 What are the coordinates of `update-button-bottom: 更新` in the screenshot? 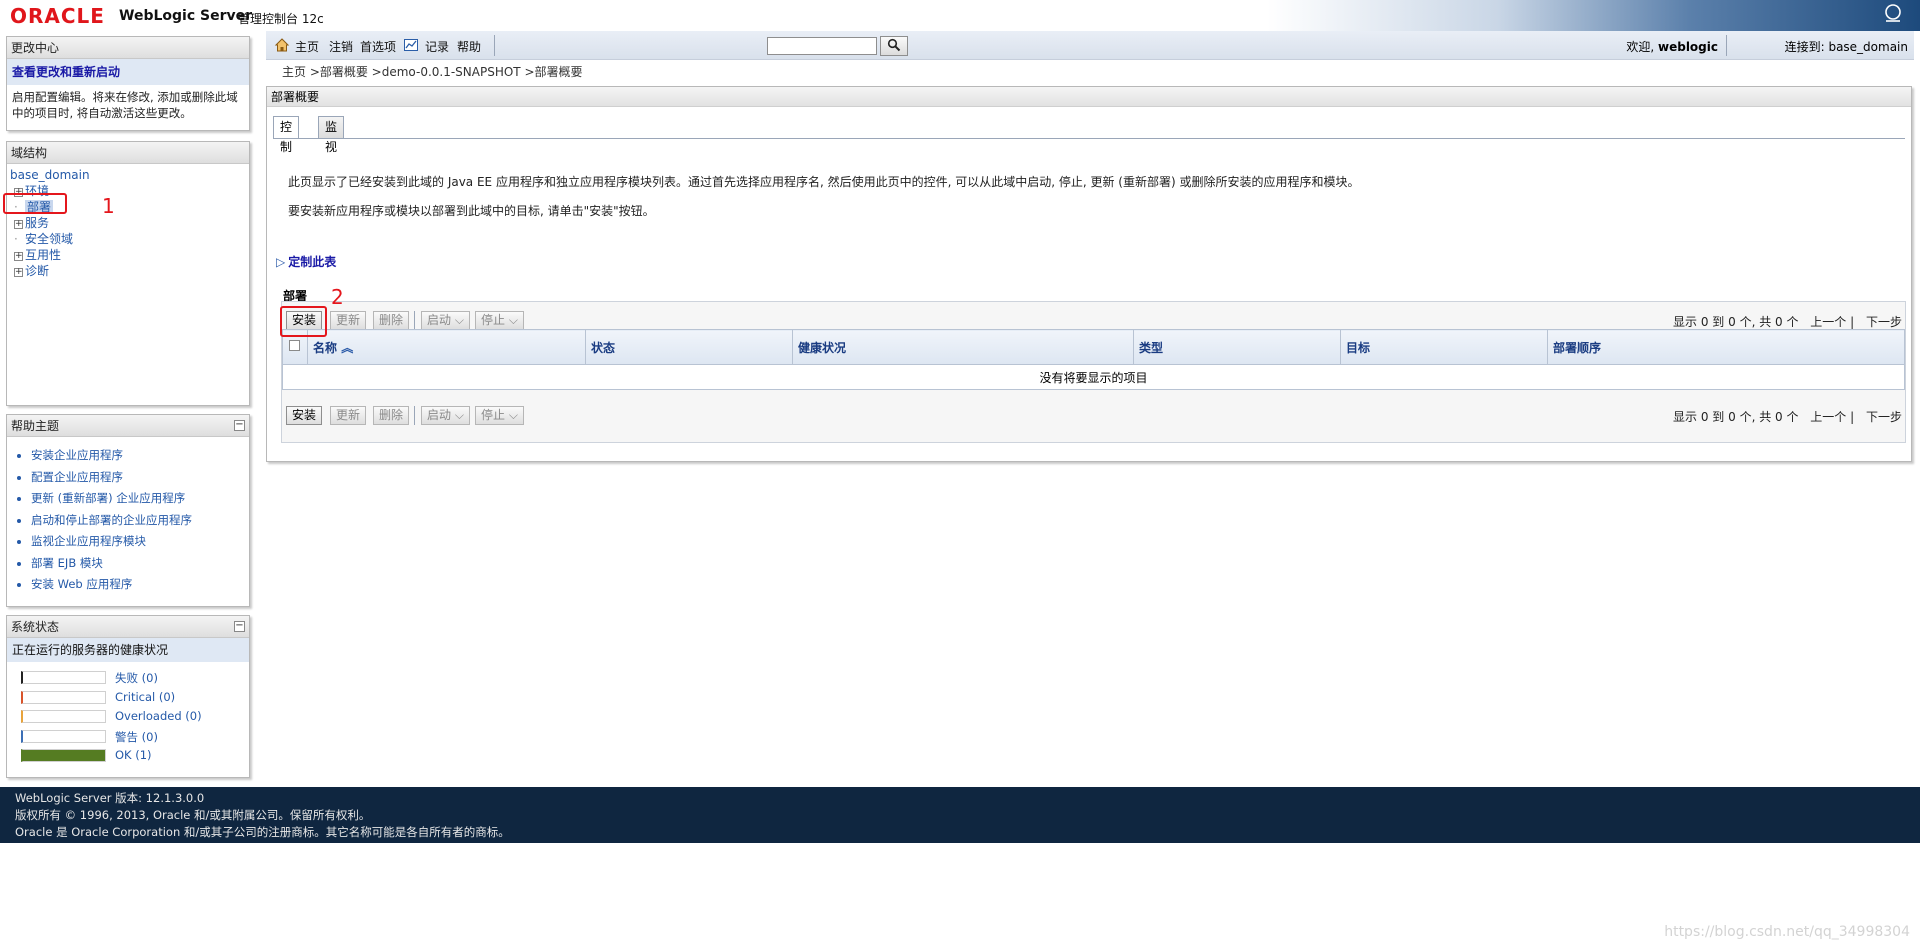 It's located at (348, 415).